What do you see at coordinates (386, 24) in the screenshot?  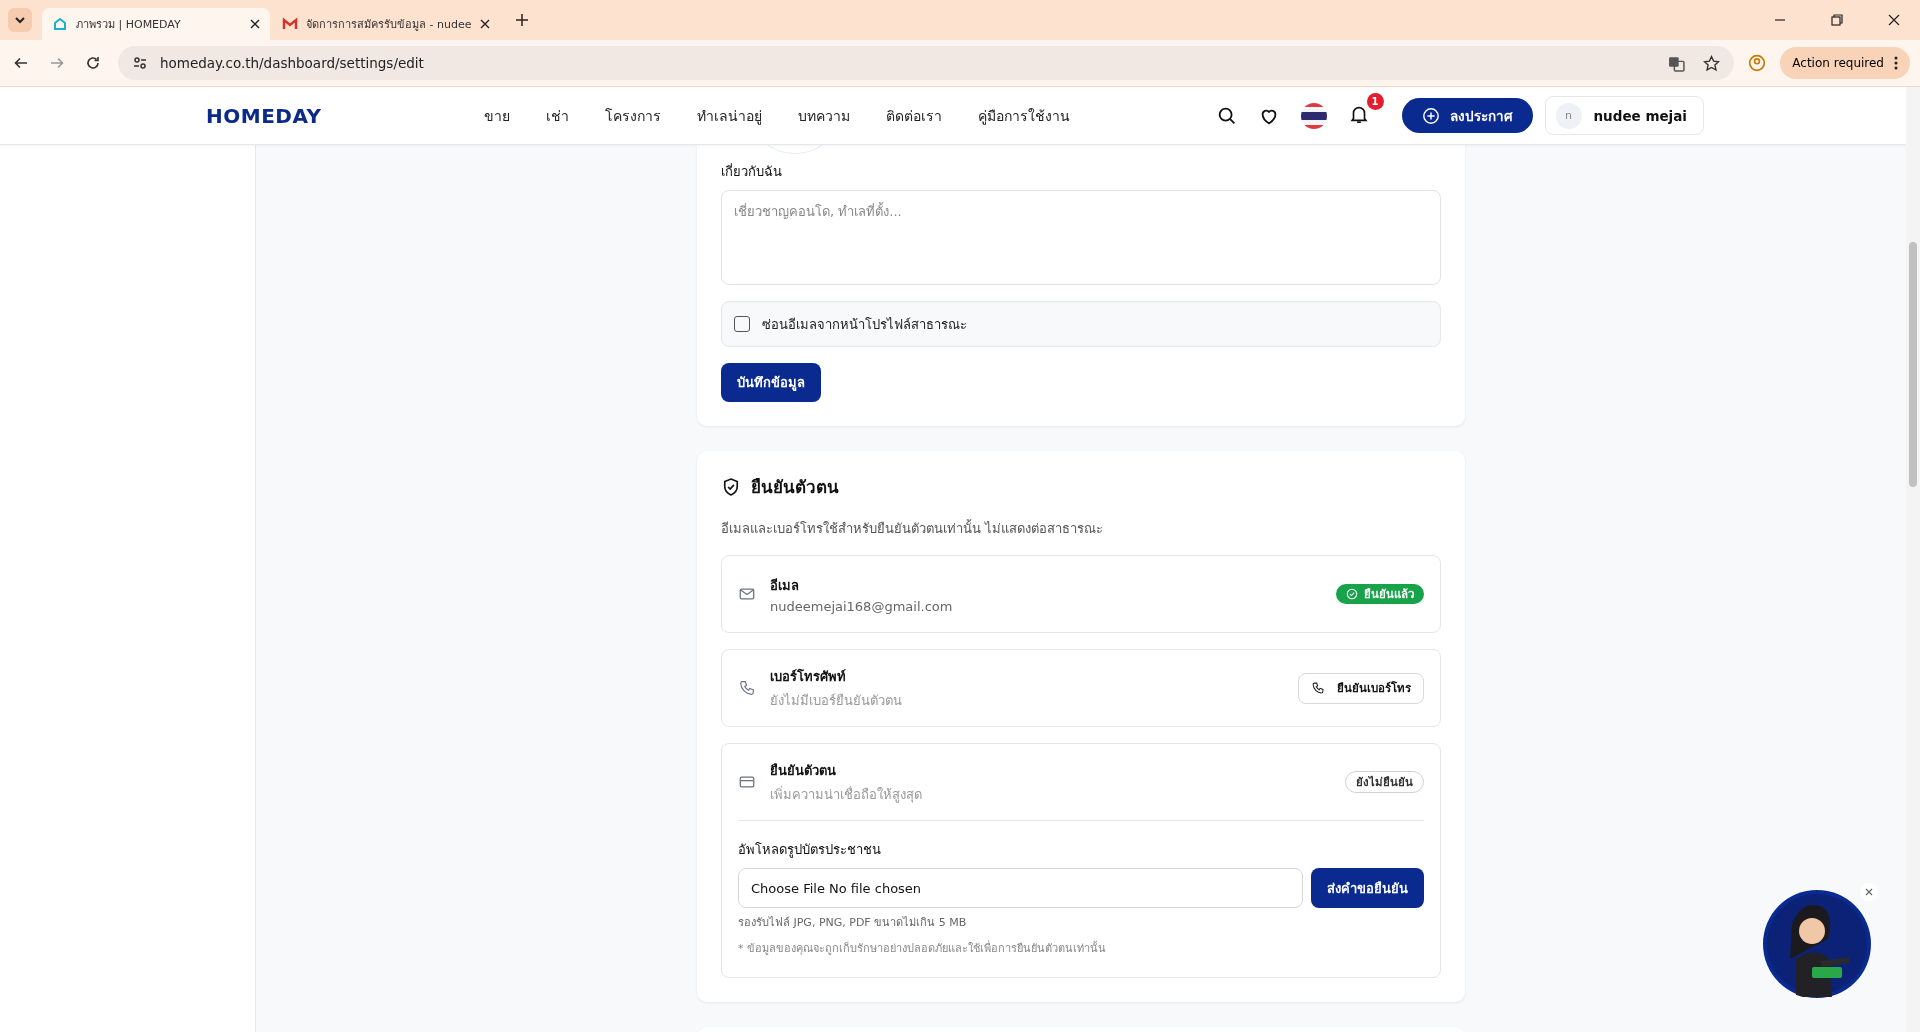 I see `browser-tab: จัดการการสมัครรับข้อมูล - nudee` at bounding box center [386, 24].